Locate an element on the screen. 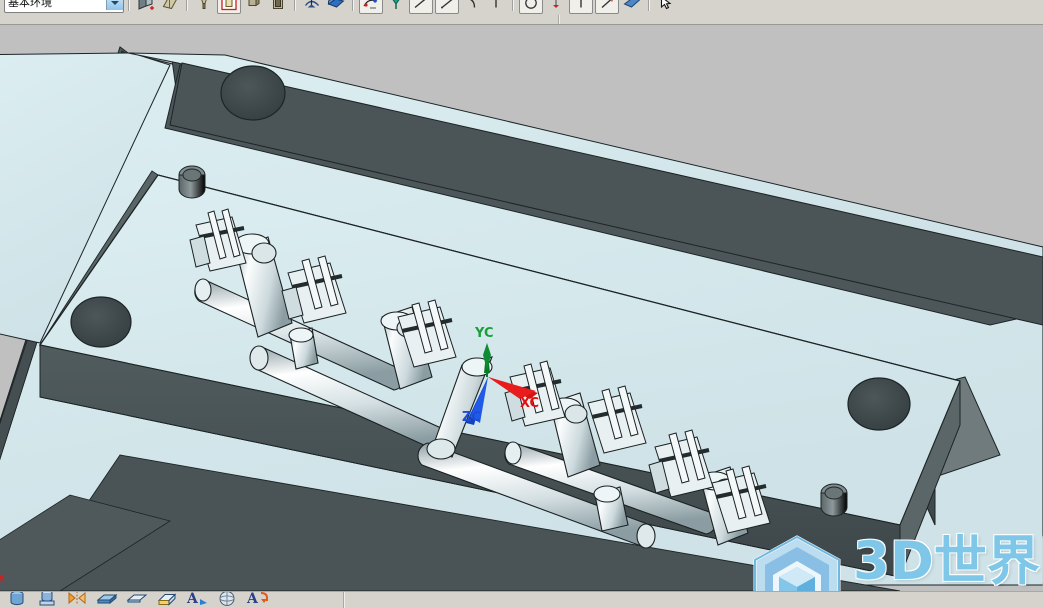 The height and width of the screenshot is (608, 1043). bottom-toolbar: A A is located at coordinates (521, 599).